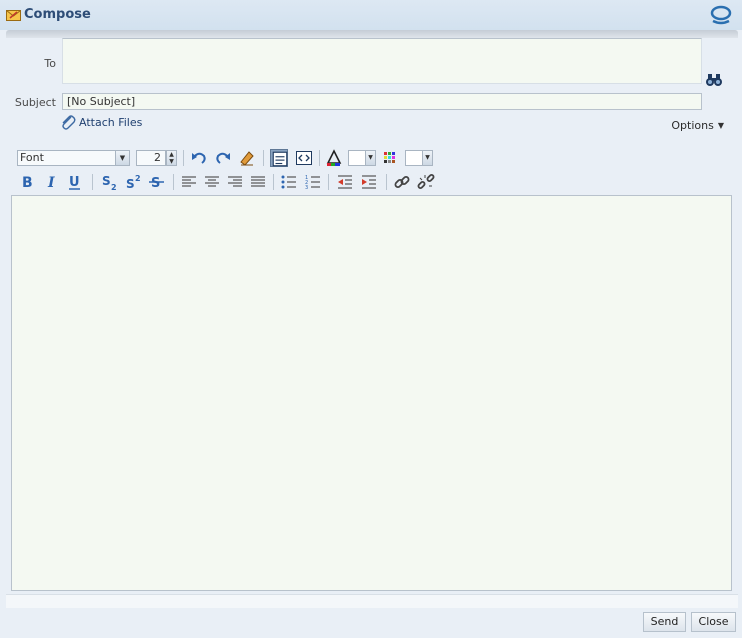 This screenshot has height=638, width=742. What do you see at coordinates (419, 158) in the screenshot?
I see `background-color-dropdown: ▼` at bounding box center [419, 158].